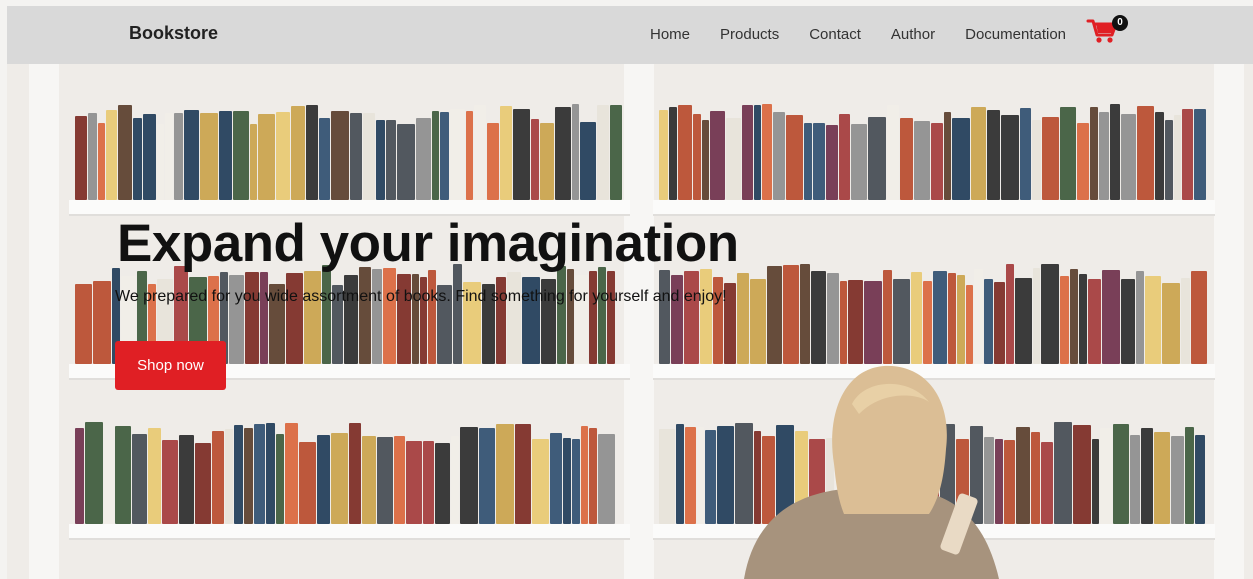 This screenshot has height=579, width=1253. Describe the element at coordinates (1015, 34) in the screenshot. I see `nav-documentation: Documentation` at that location.